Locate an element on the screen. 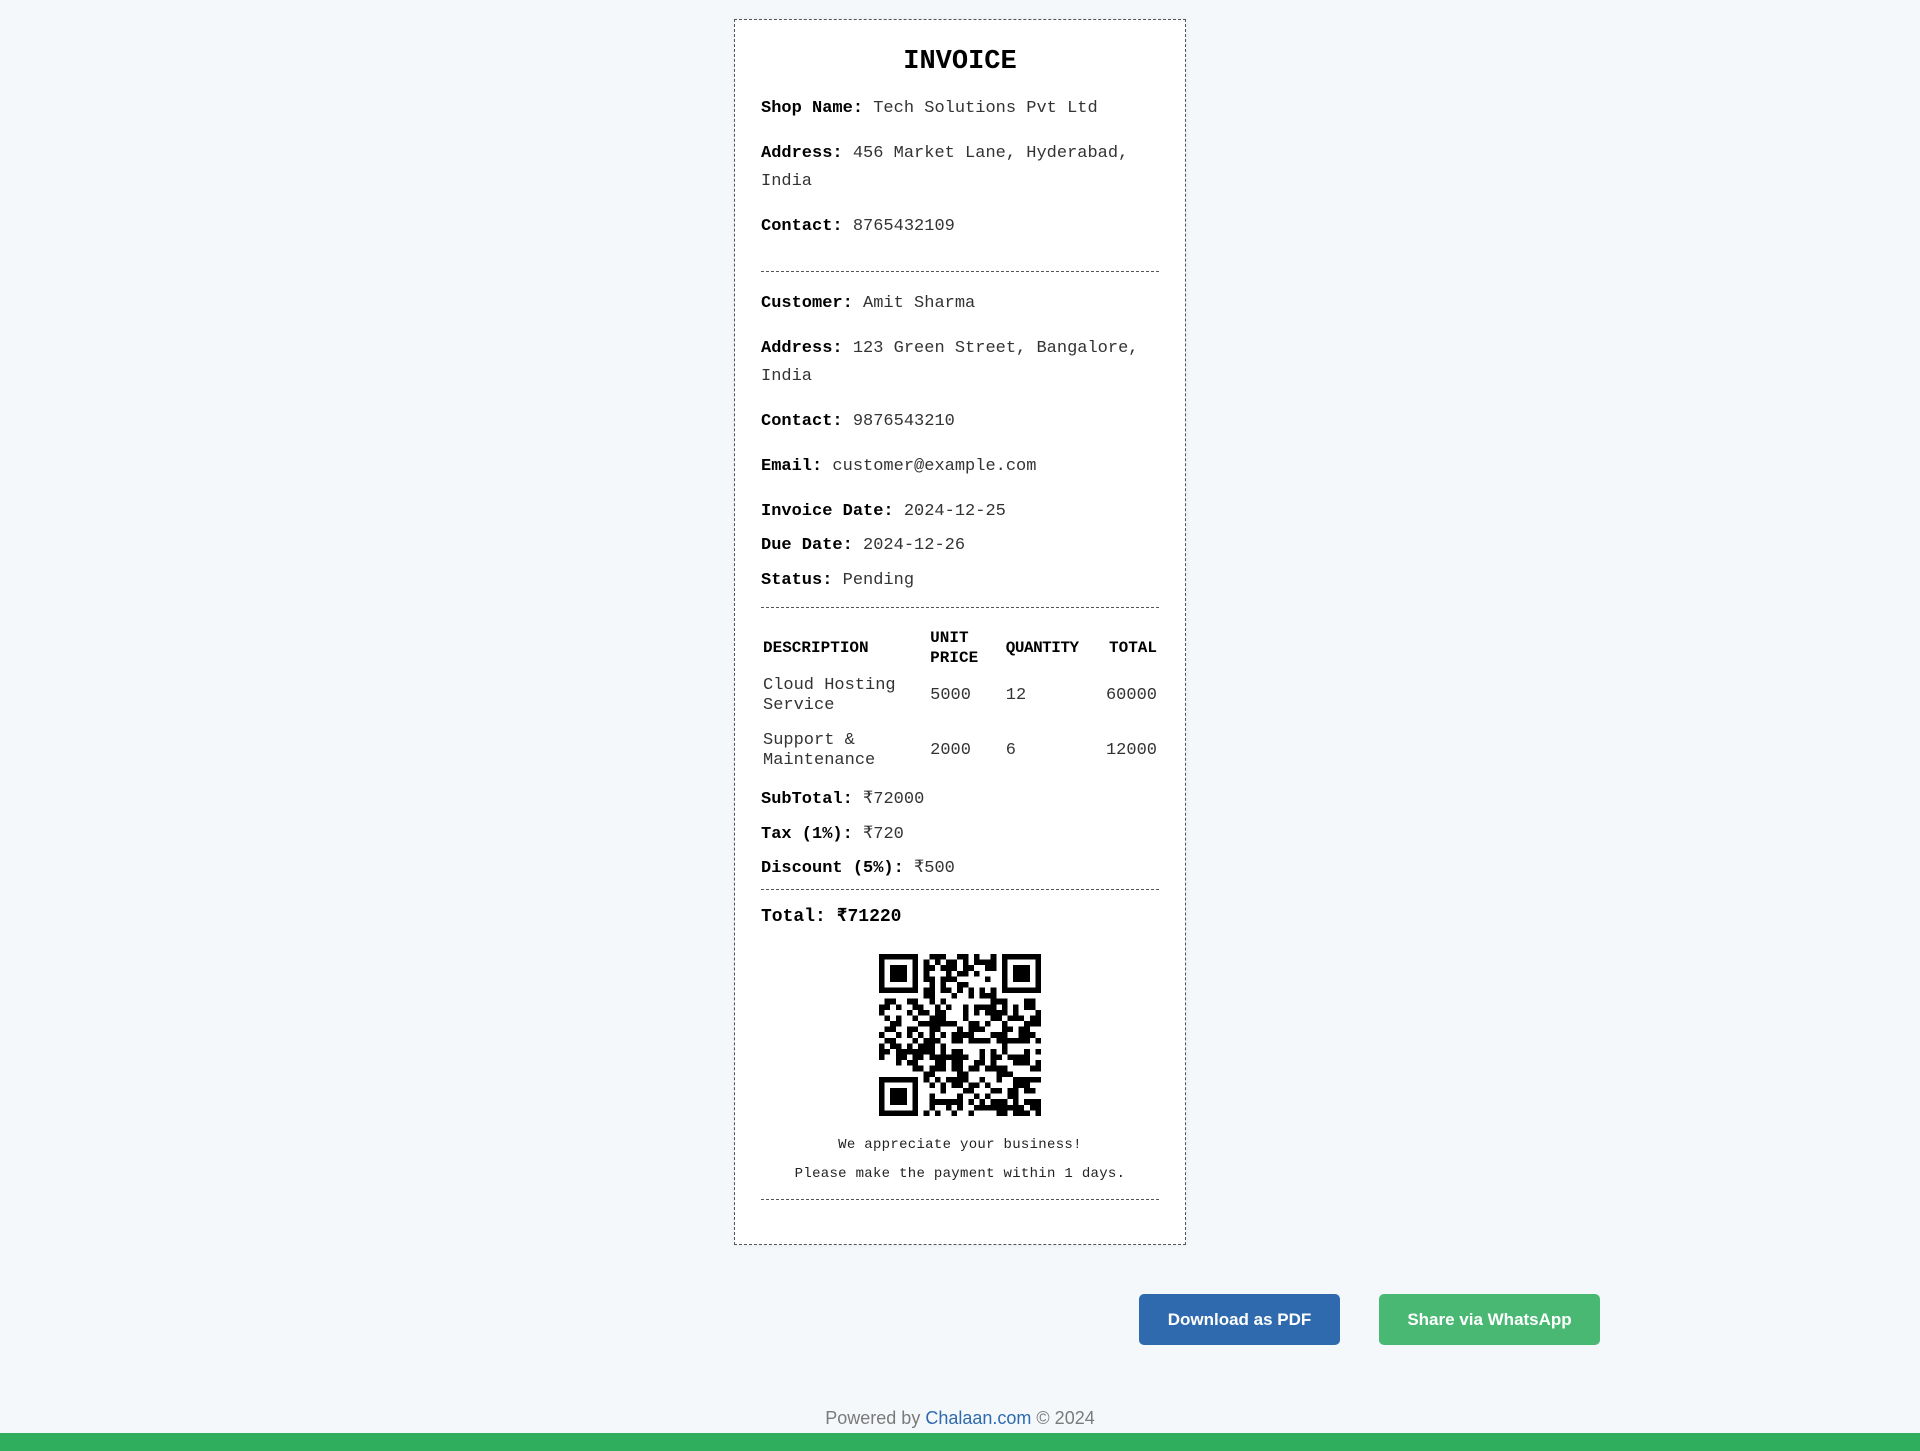 Image resolution: width=1920 pixels, height=1451 pixels. subtotal-line: SubTotal: ₹72000 is located at coordinates (960, 800).